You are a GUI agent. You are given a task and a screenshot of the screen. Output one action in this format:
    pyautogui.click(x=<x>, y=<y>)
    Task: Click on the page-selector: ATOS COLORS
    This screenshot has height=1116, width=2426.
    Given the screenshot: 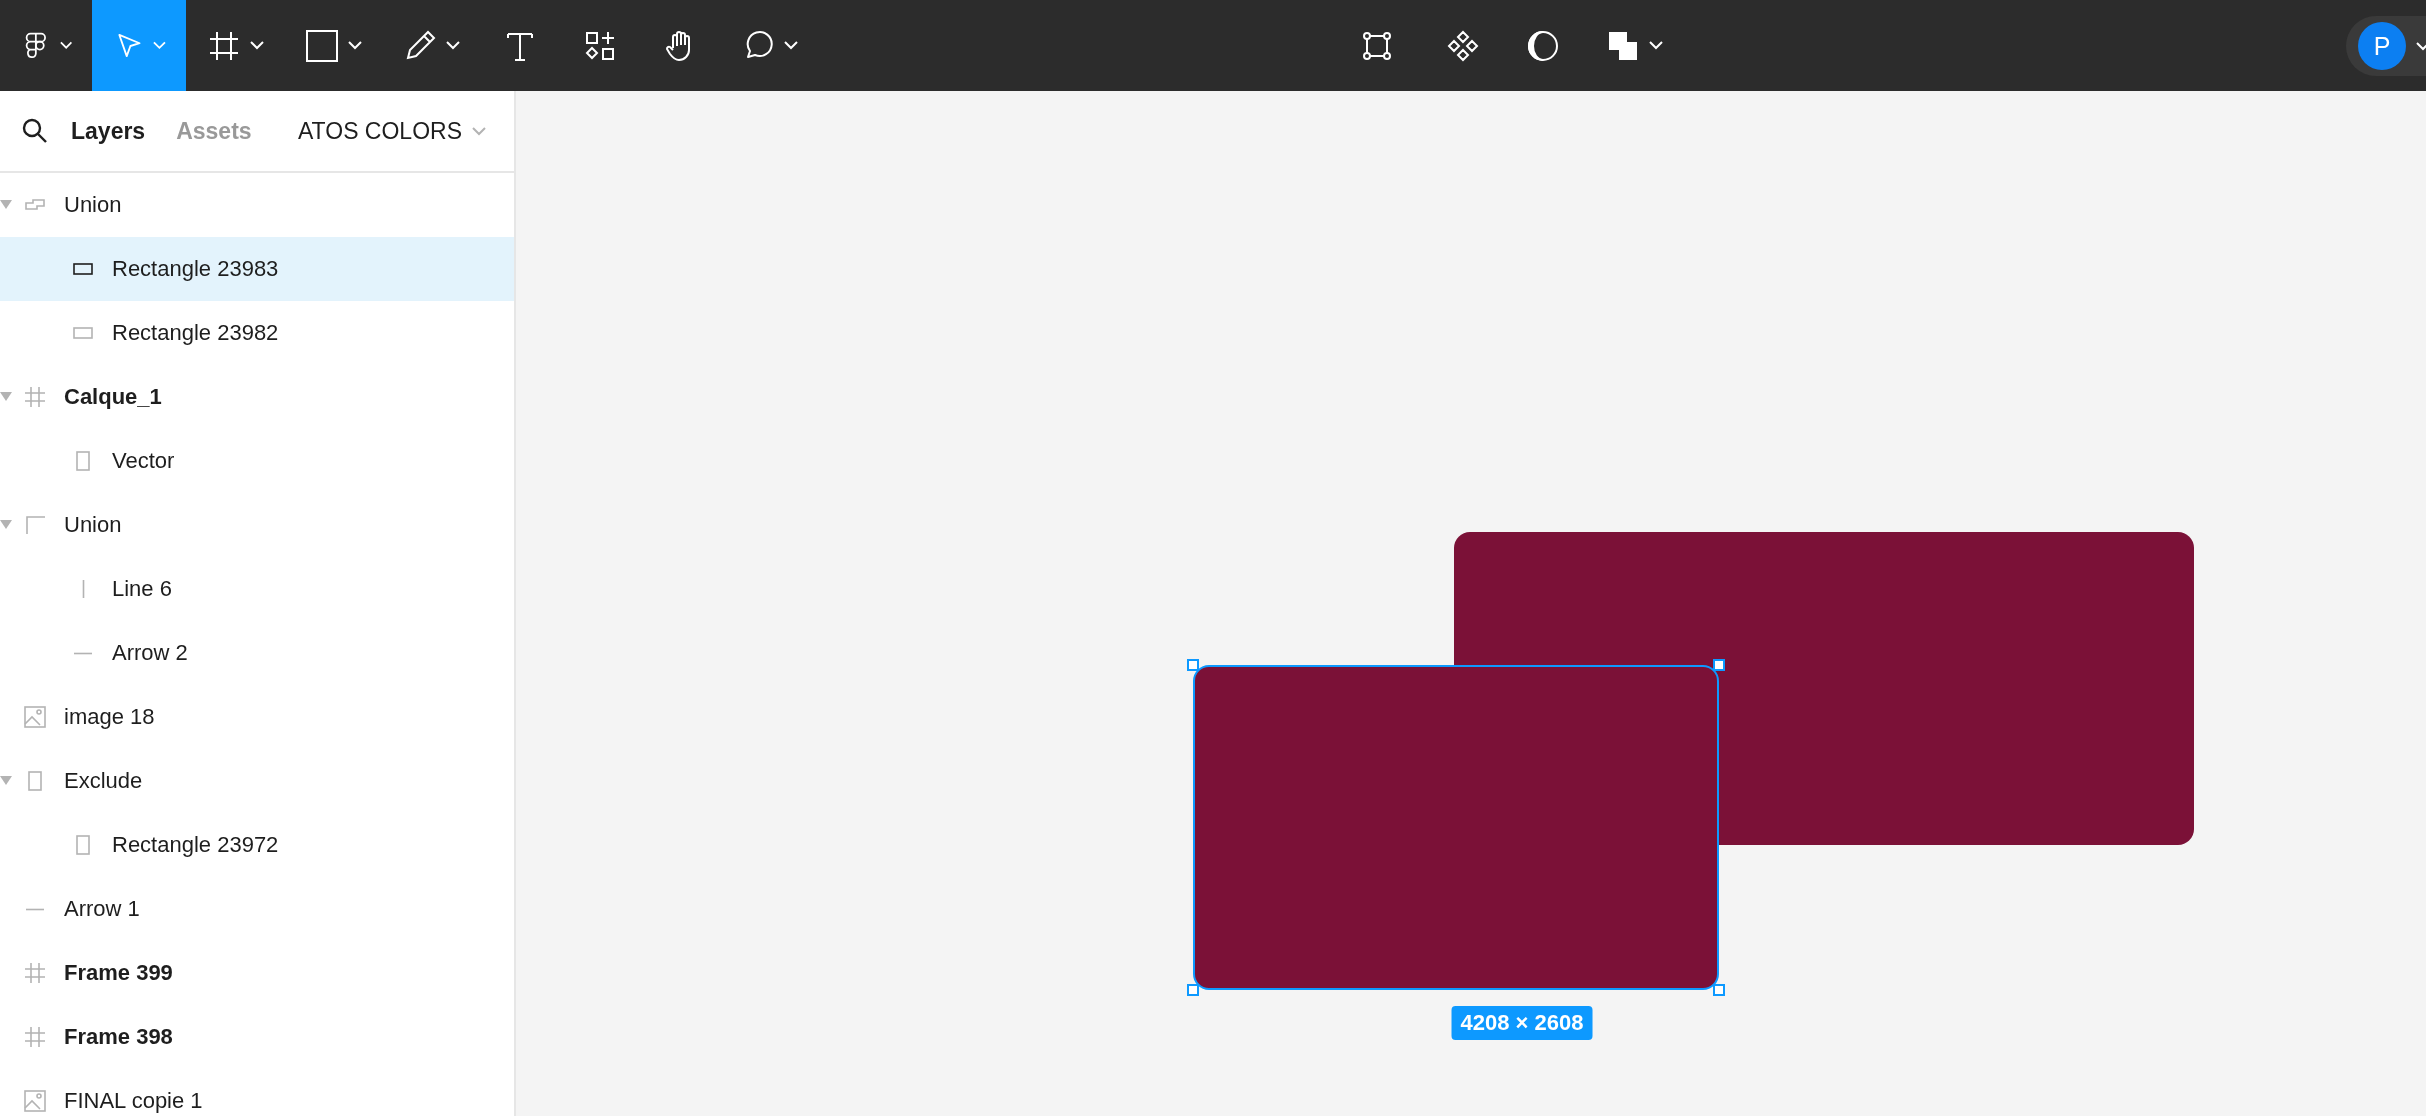 What is the action you would take?
    pyautogui.click(x=391, y=131)
    